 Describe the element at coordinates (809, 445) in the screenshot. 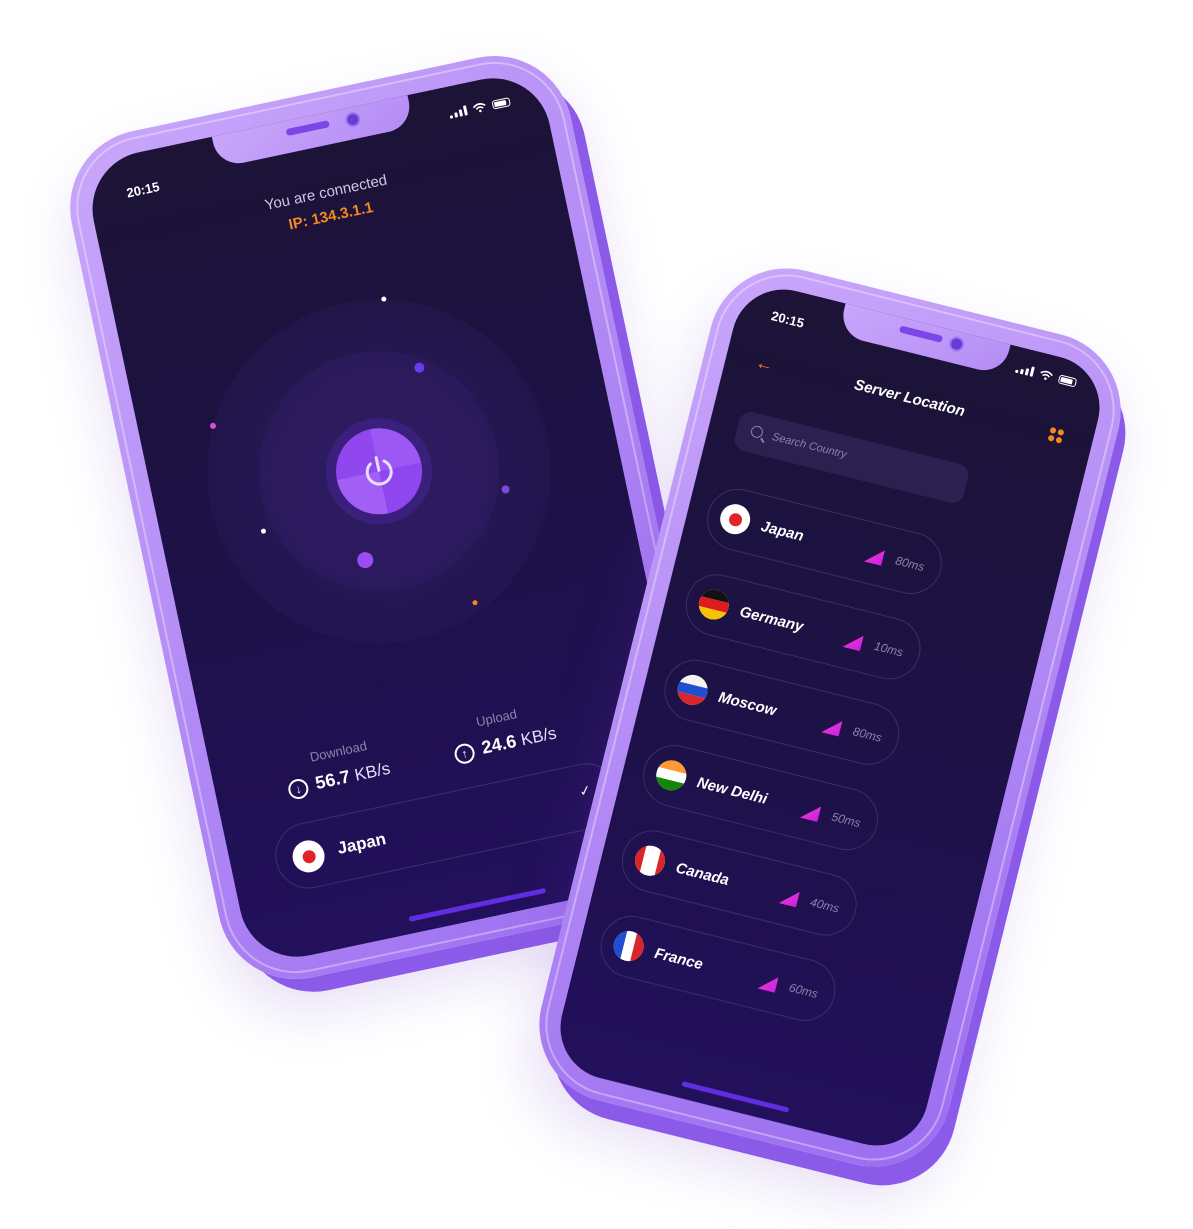

I see `search-placeholder: Search Country` at that location.